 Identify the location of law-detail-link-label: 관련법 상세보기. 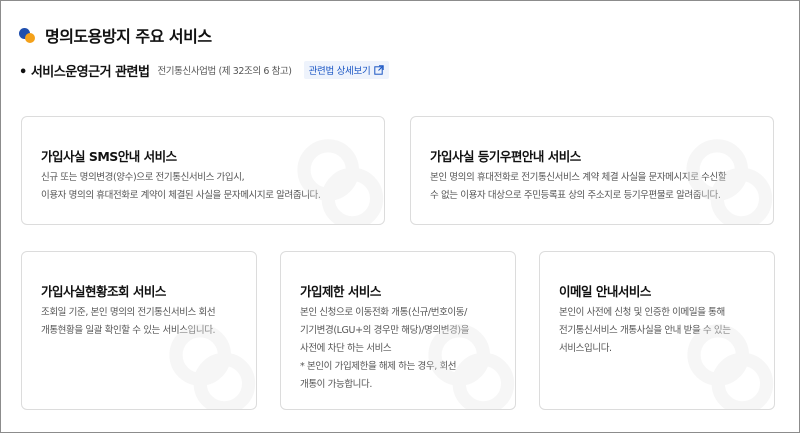
(339, 71).